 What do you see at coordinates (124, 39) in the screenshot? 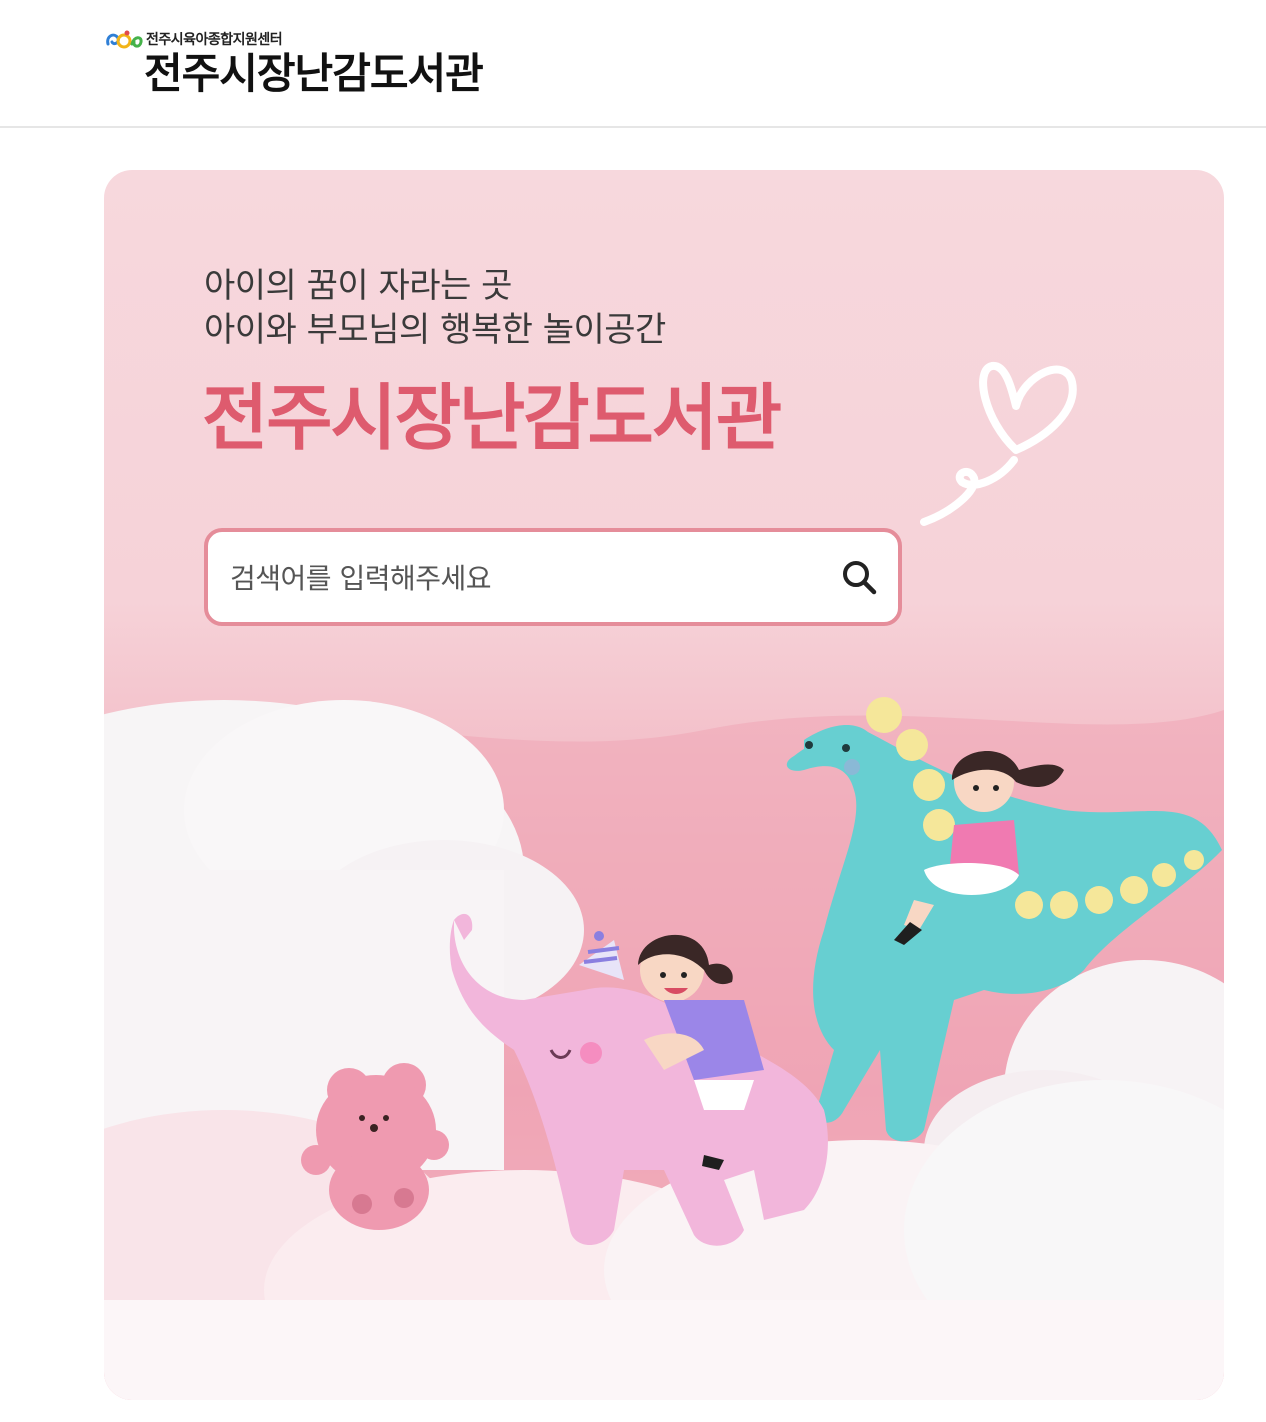
I see `logo-emblem-icon` at bounding box center [124, 39].